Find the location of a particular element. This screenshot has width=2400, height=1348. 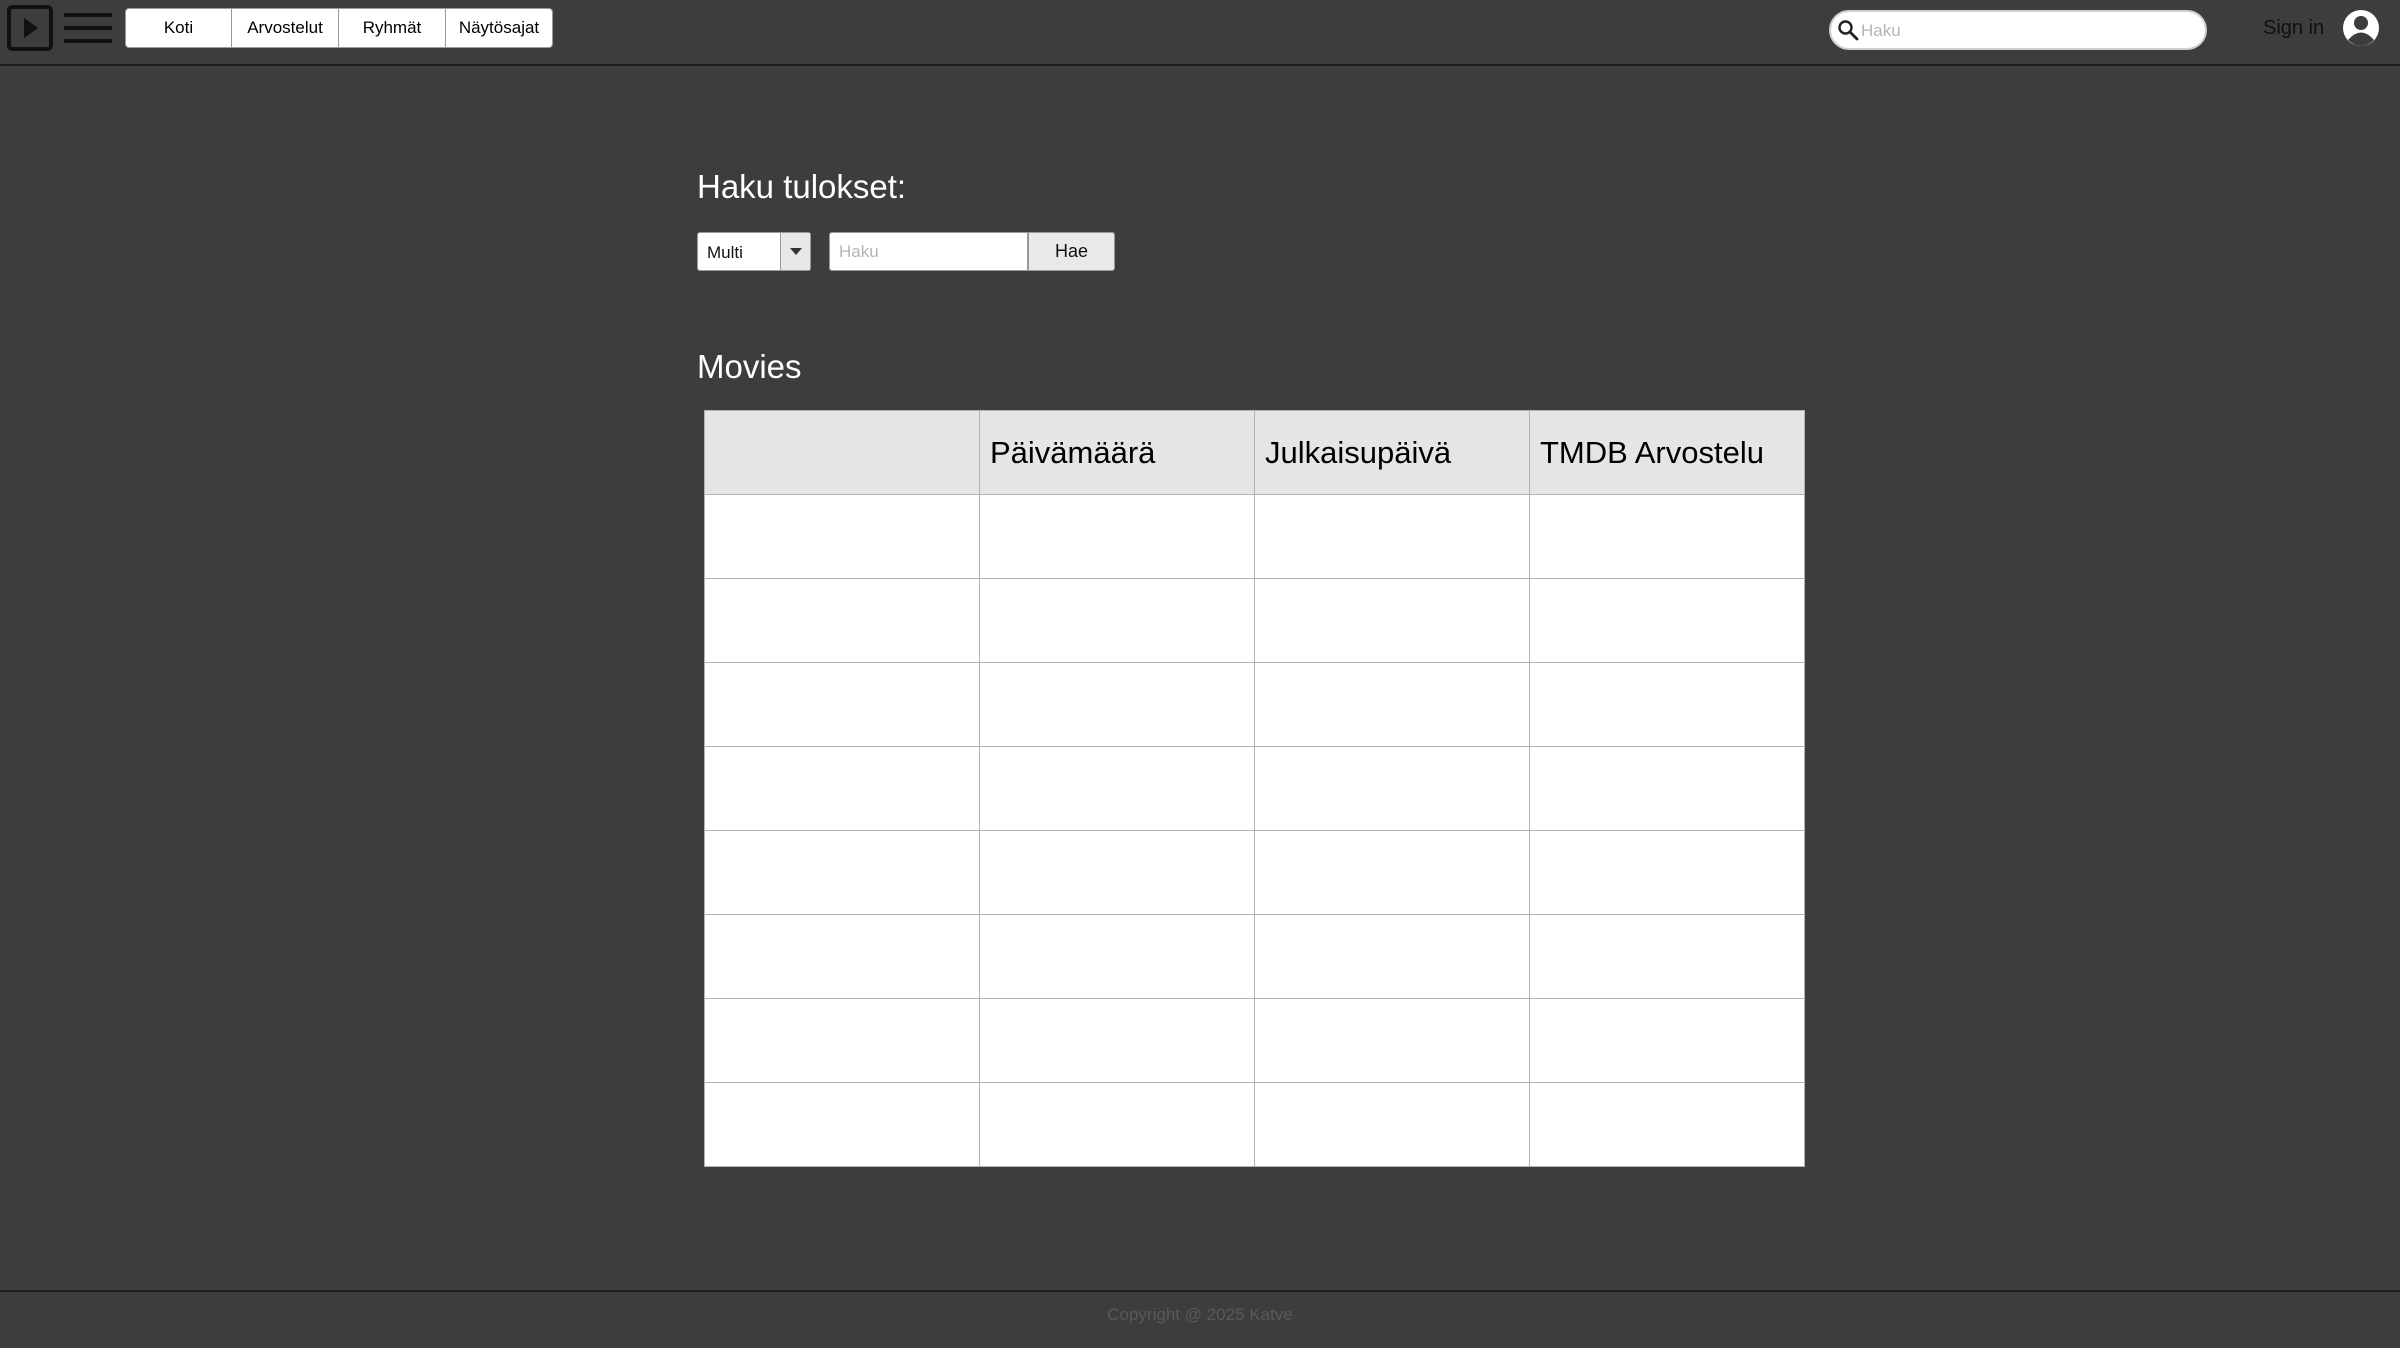

user-avatar-icon is located at coordinates (2361, 28).